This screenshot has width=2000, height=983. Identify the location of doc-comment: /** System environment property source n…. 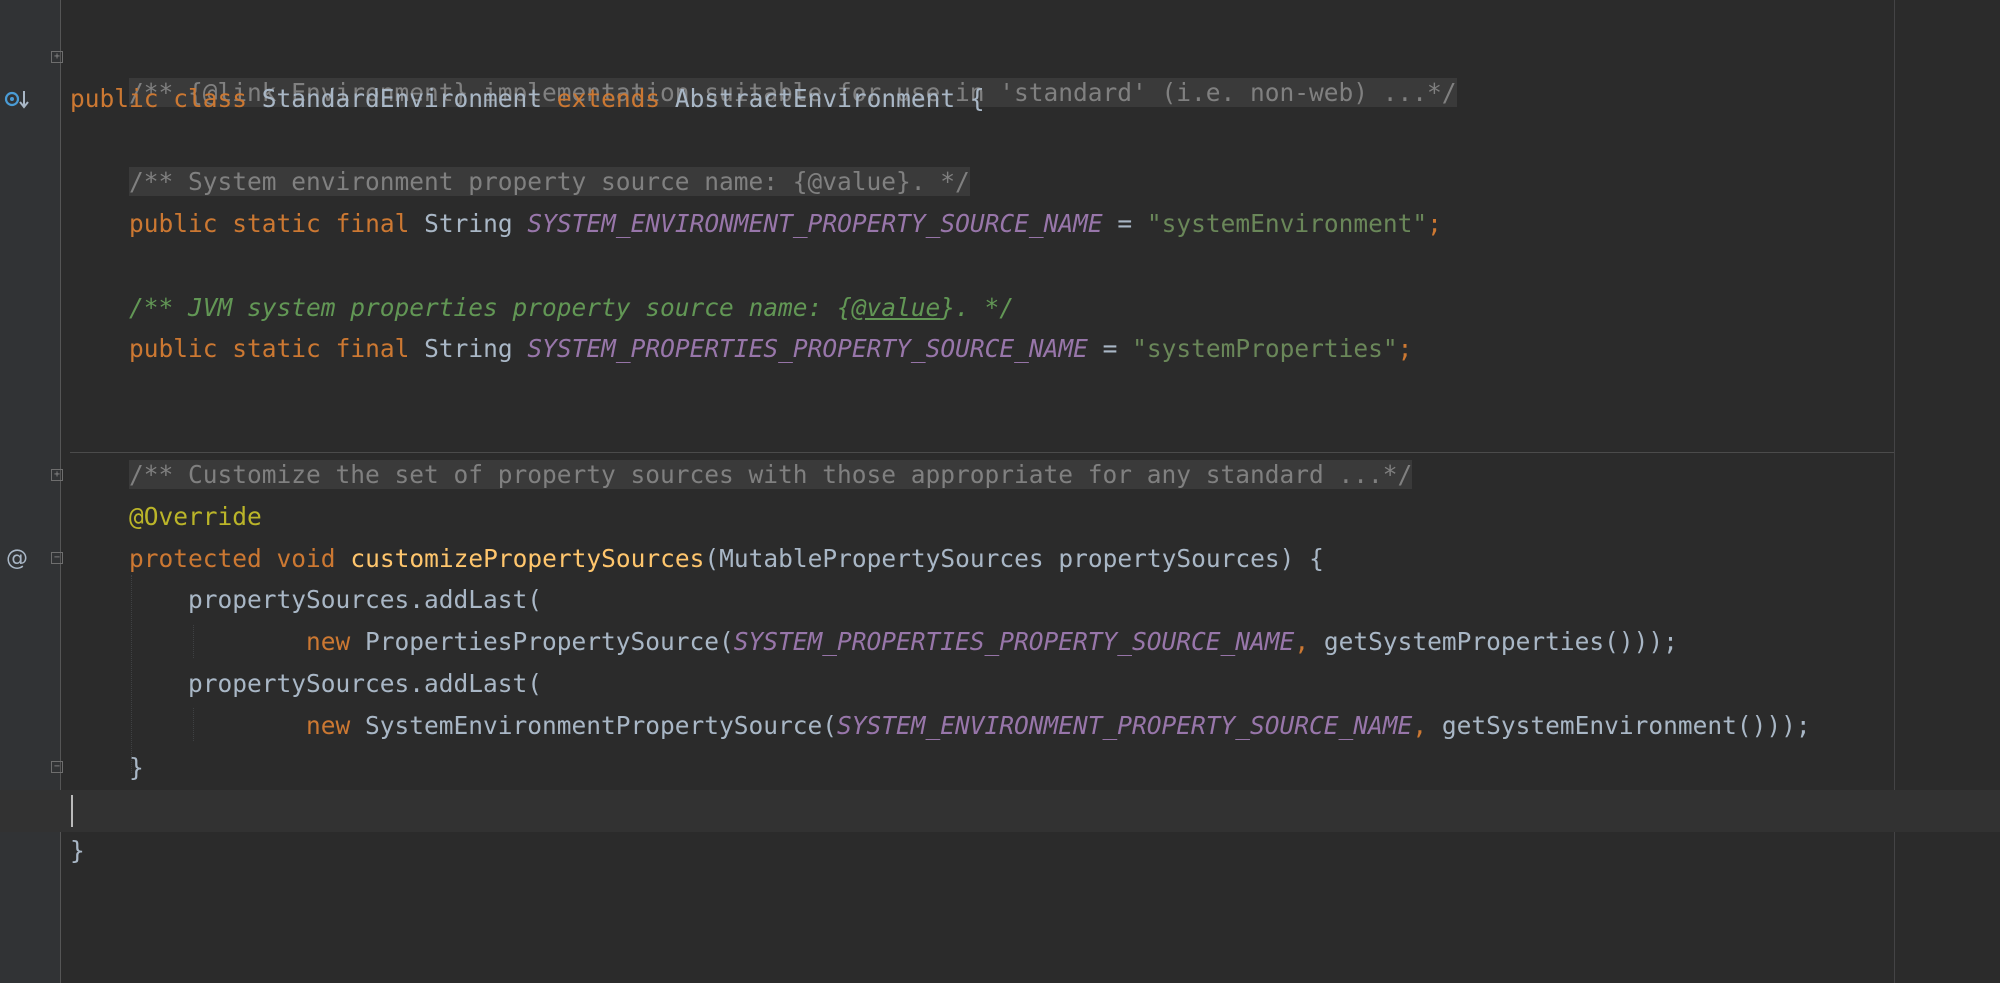
(549, 181).